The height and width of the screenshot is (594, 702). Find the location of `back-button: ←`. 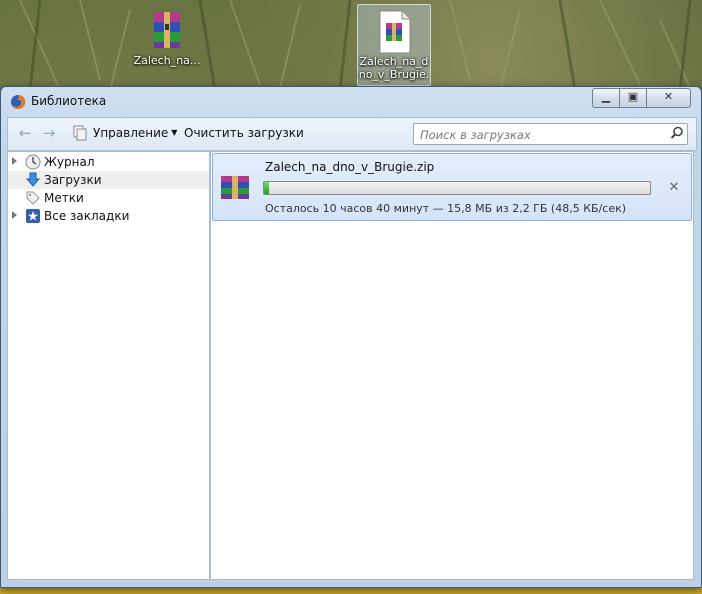

back-button: ← is located at coordinates (25, 133).